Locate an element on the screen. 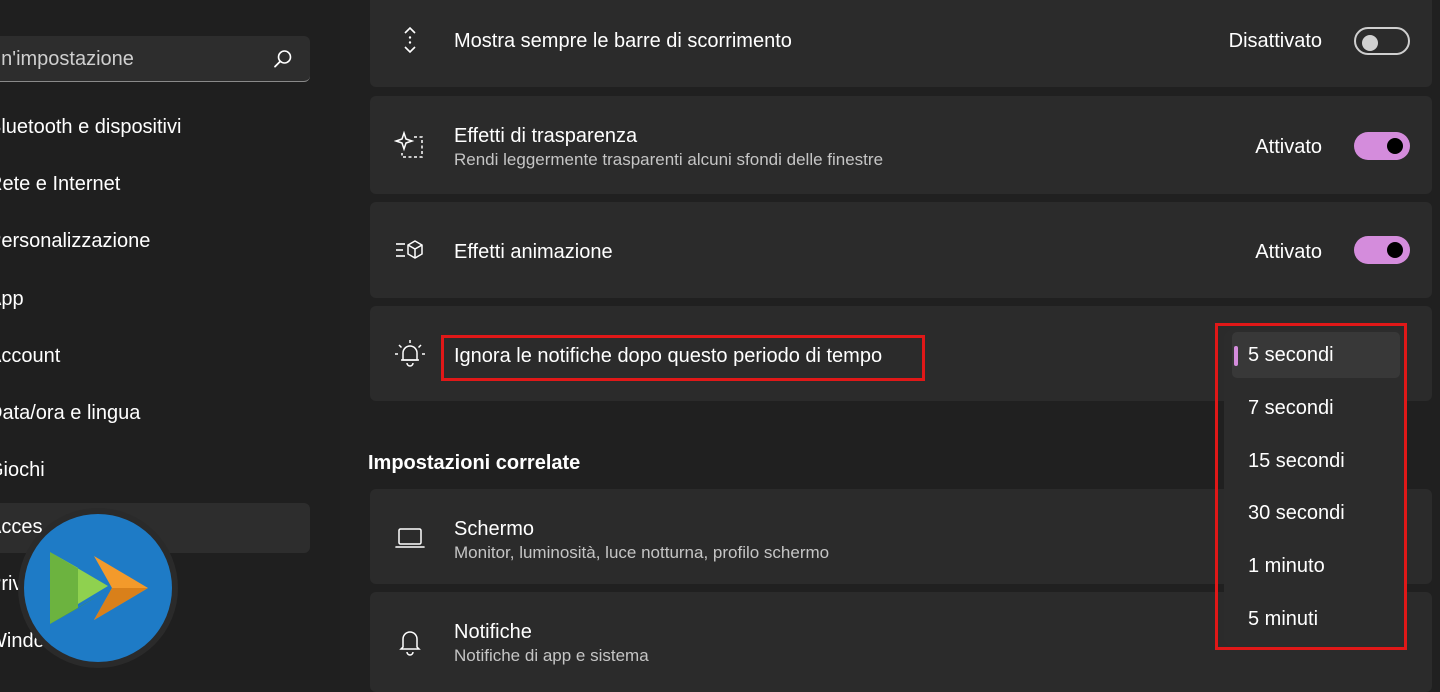 Image resolution: width=1440 pixels, height=692 pixels. sidebar-item-network: Rete e Internet is located at coordinates (155, 185).